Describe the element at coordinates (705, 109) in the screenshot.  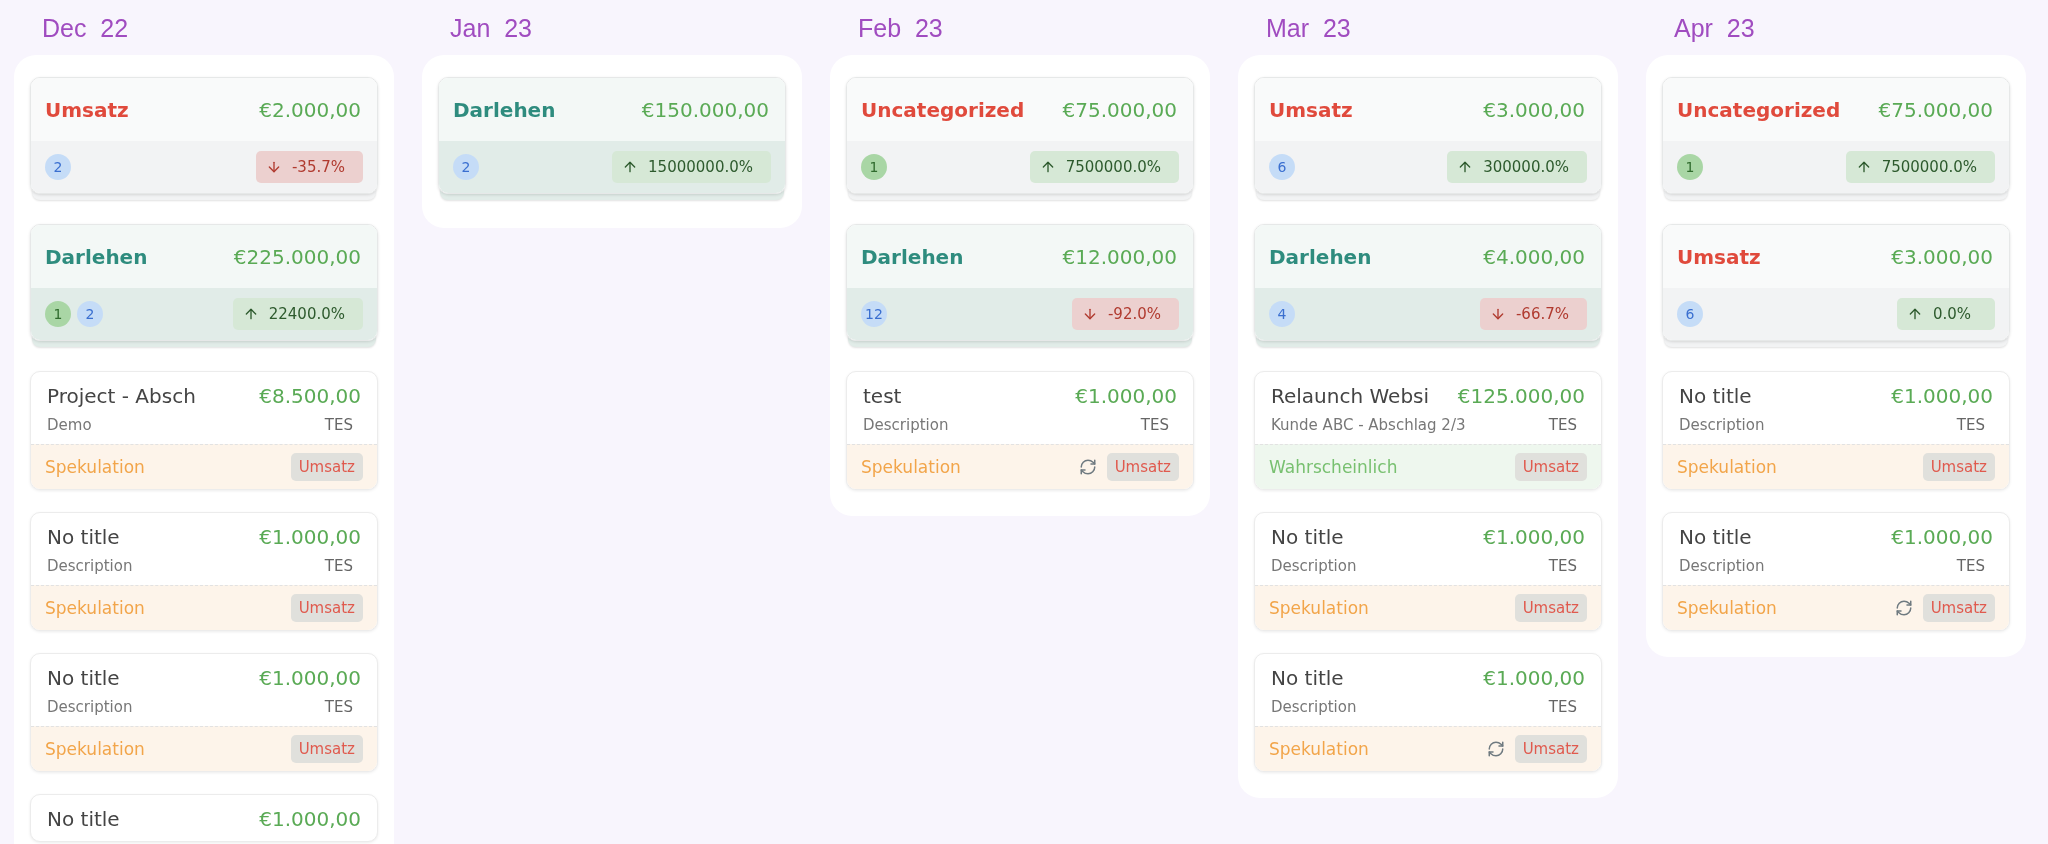
I see `category-amount: €150.000,00` at that location.